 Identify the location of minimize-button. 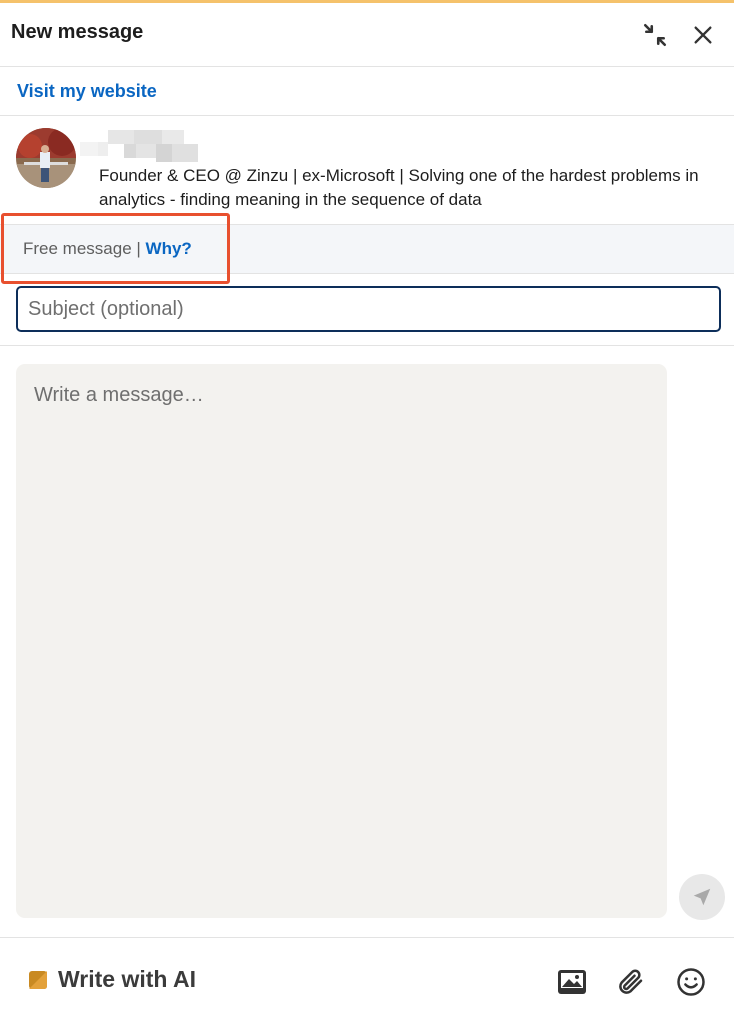
(655, 35).